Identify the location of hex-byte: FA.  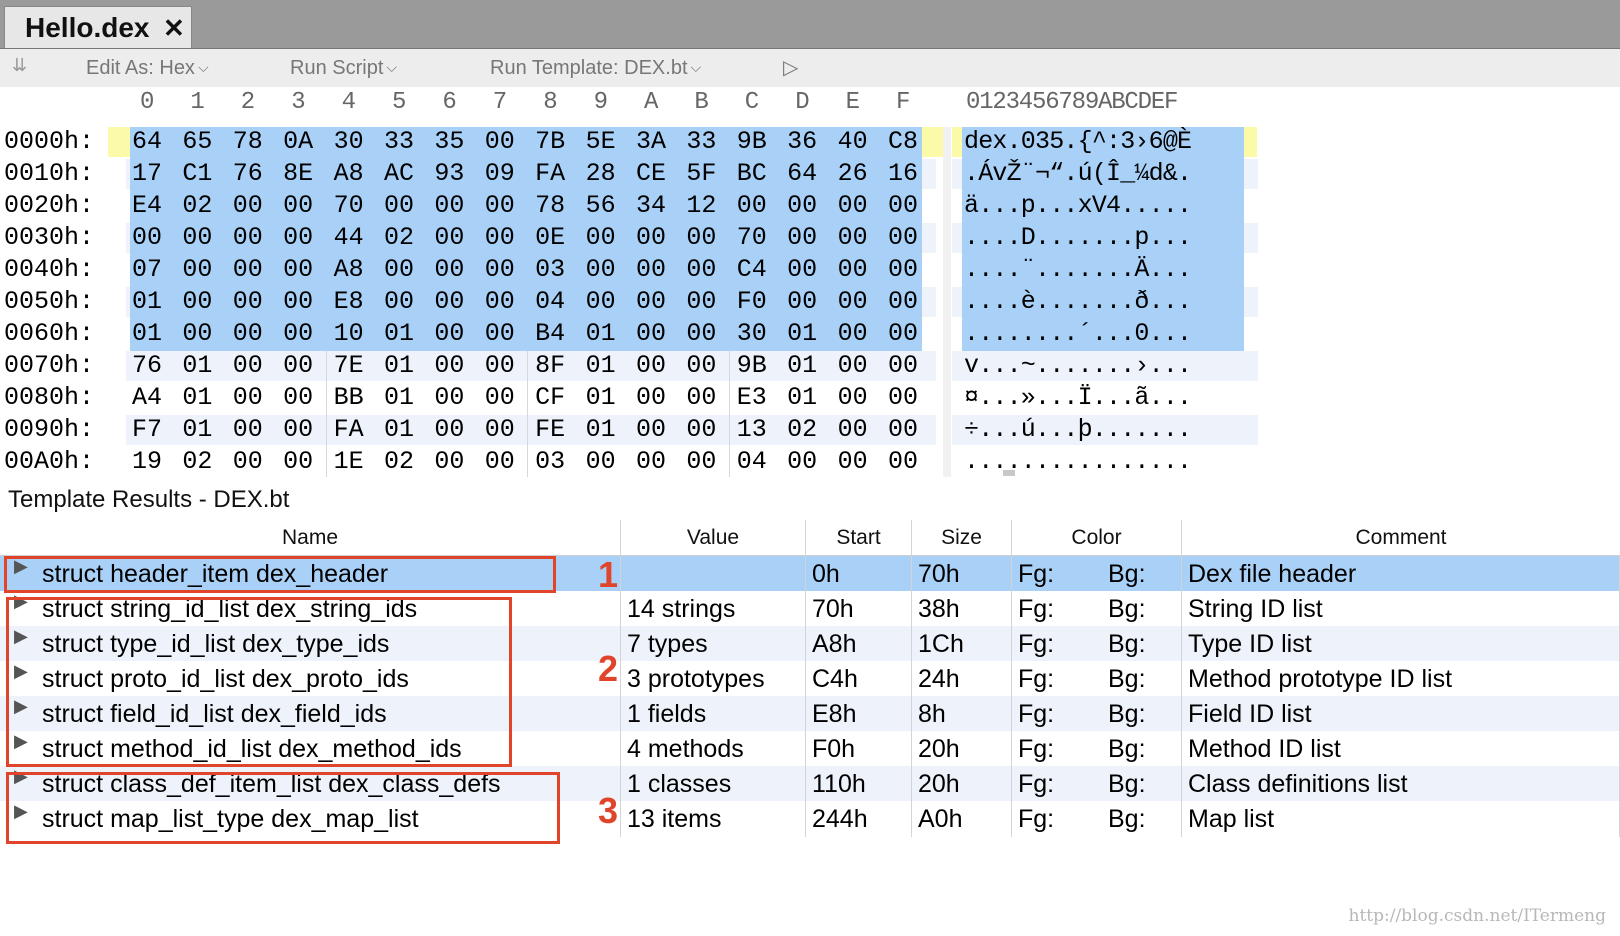
(349, 429).